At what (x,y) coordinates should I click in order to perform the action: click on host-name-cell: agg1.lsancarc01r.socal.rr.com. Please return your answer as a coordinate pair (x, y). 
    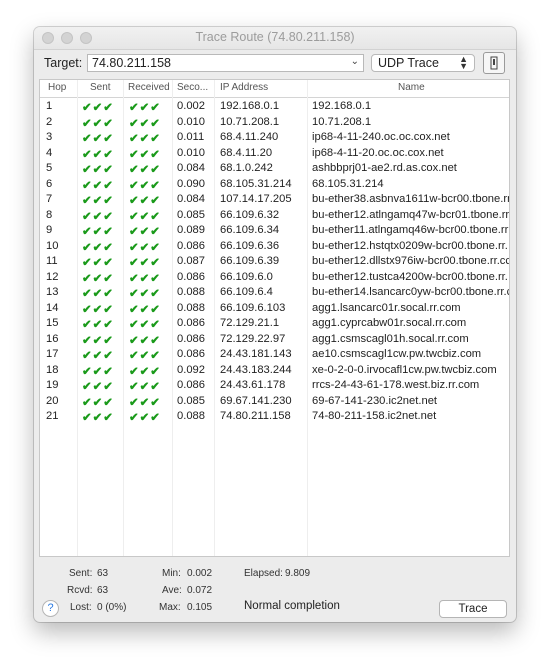
    Looking at the image, I should click on (386, 307).